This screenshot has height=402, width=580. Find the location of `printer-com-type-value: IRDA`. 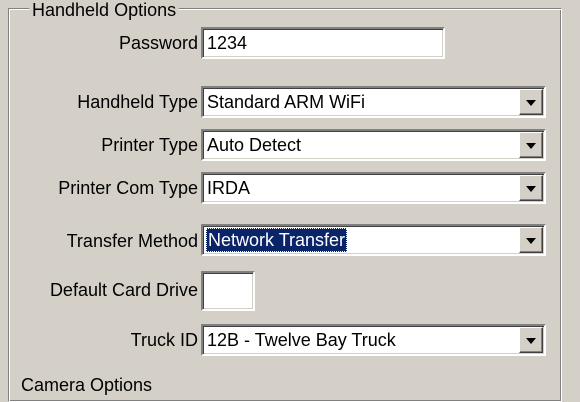

printer-com-type-value: IRDA is located at coordinates (229, 188).